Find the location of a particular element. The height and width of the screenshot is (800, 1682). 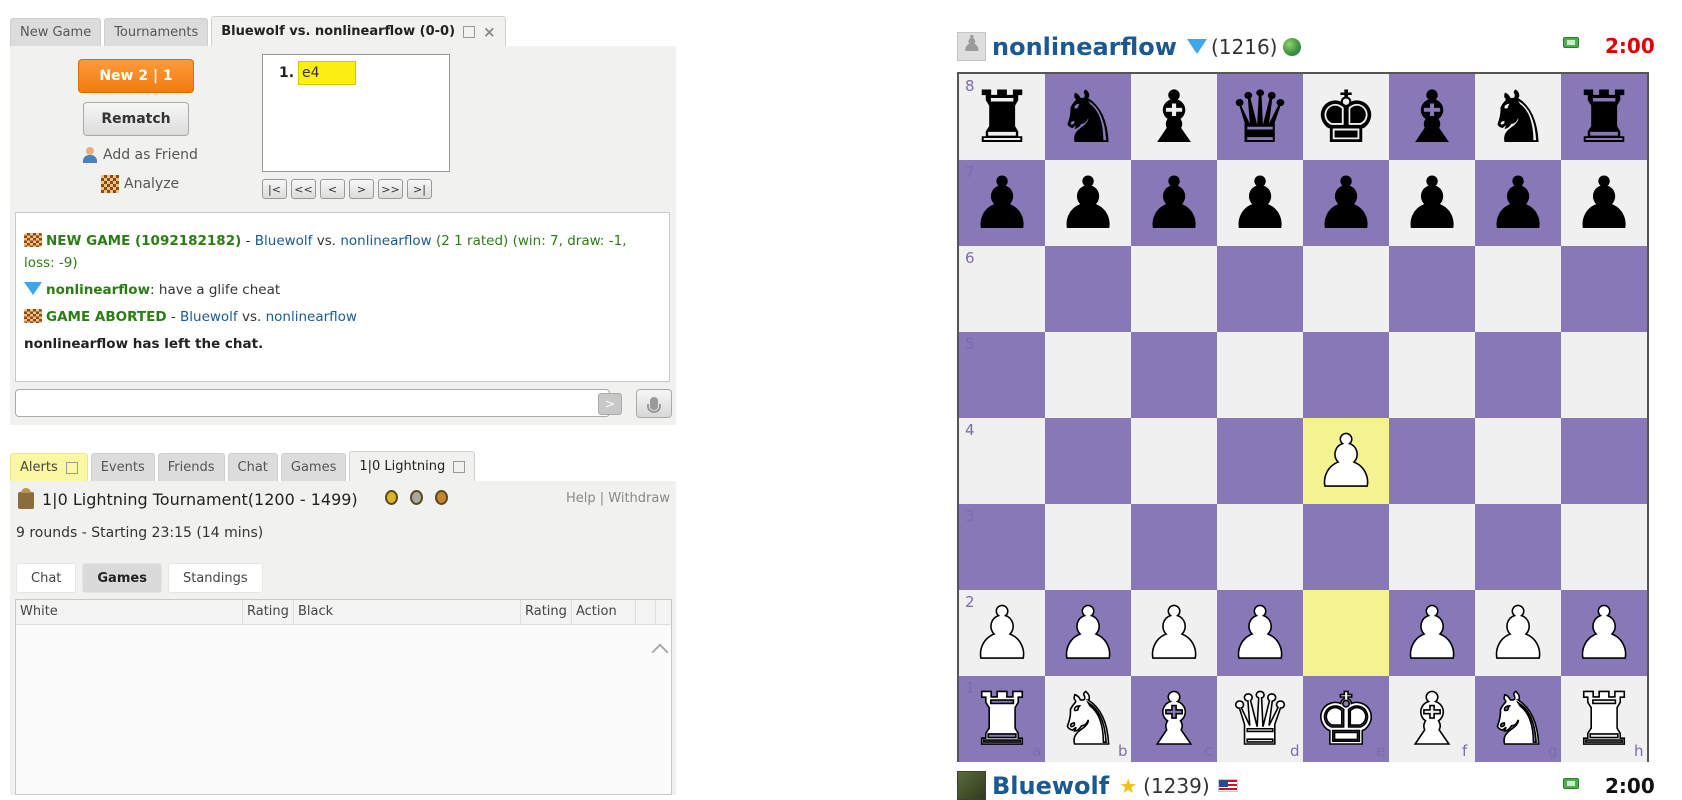

nav-forward-button: > is located at coordinates (361, 189).